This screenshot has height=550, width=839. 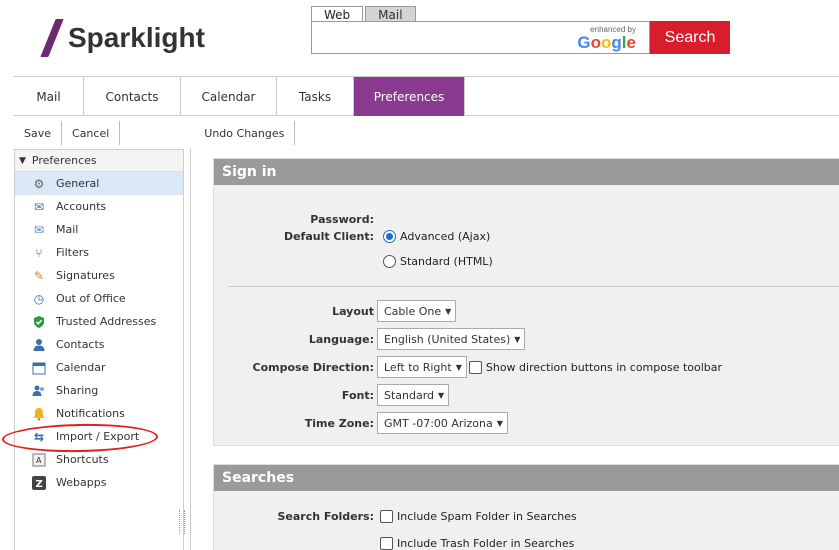 What do you see at coordinates (39, 368) in the screenshot?
I see `calendar-icon` at bounding box center [39, 368].